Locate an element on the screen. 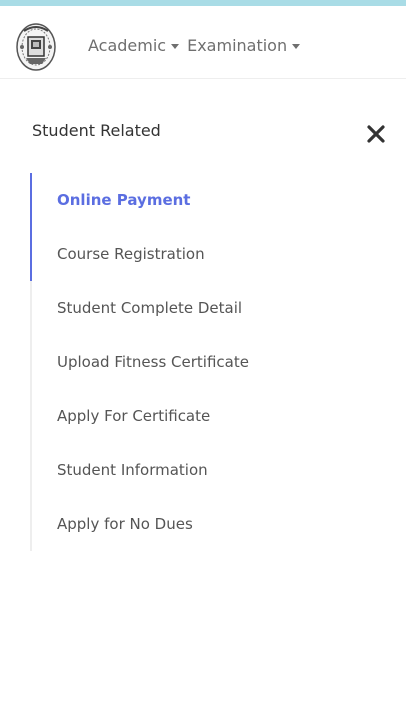 The height and width of the screenshot is (709, 406). main-nav: Academic Examination is located at coordinates (194, 45).